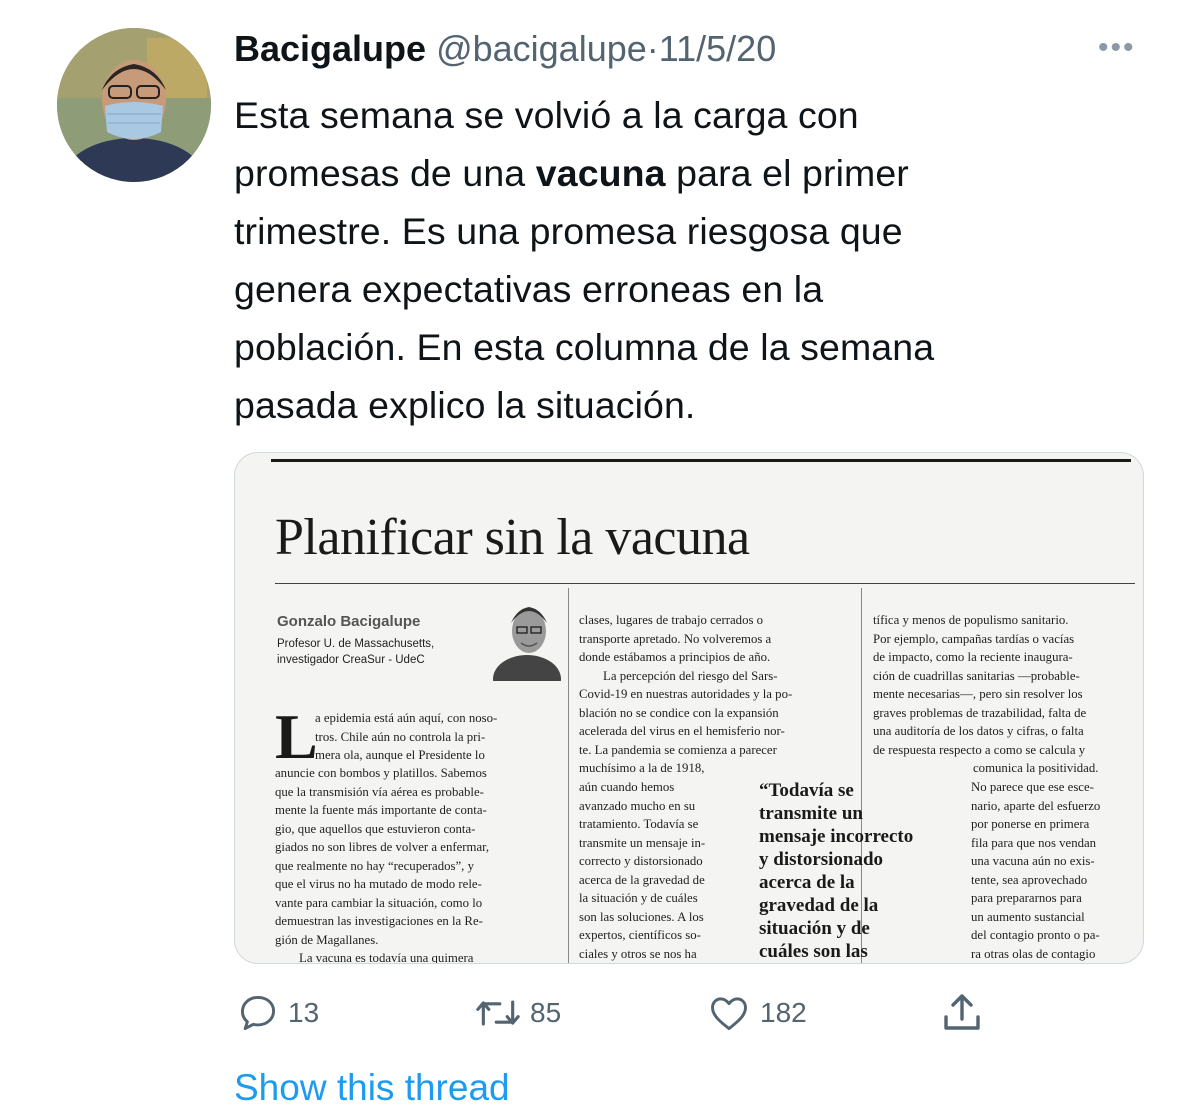  Describe the element at coordinates (351, 660) in the screenshot. I see `author-role-line: investigador CreaSur - UdeC` at that location.